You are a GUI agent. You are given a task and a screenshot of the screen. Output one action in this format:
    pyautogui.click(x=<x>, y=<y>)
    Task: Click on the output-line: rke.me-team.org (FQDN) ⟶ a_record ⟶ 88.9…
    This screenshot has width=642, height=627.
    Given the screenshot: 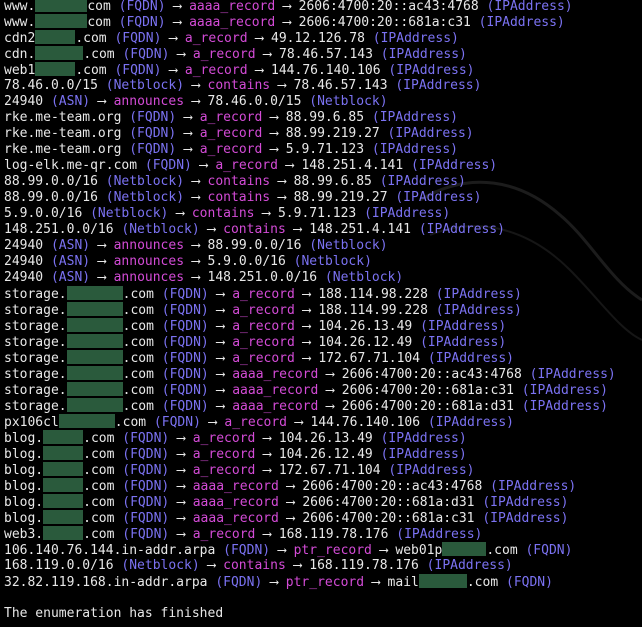 What is the action you would take?
    pyautogui.click(x=323, y=134)
    